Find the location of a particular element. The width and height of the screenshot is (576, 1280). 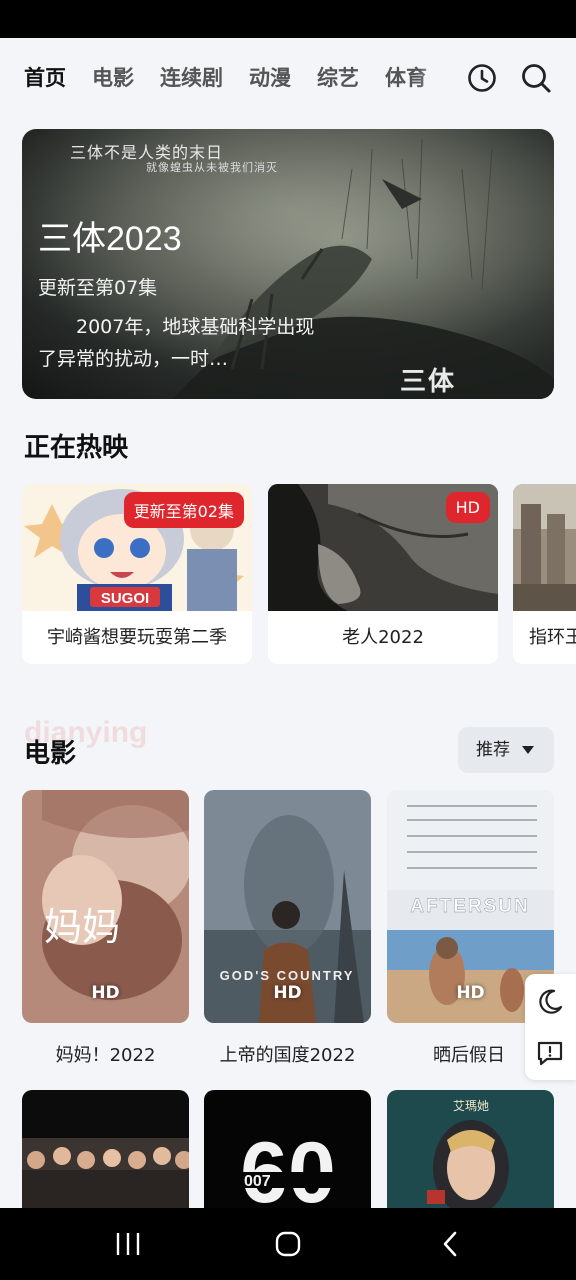

gods-country-poster-text: GOD'S COUNTRY is located at coordinates (287, 975).